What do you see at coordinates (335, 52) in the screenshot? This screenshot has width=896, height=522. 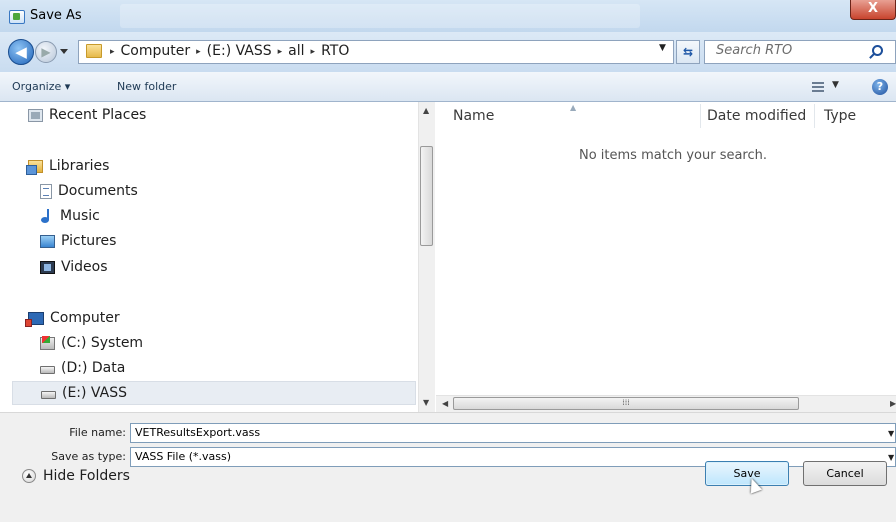 I see `breadcrumb-rto: RTO` at bounding box center [335, 52].